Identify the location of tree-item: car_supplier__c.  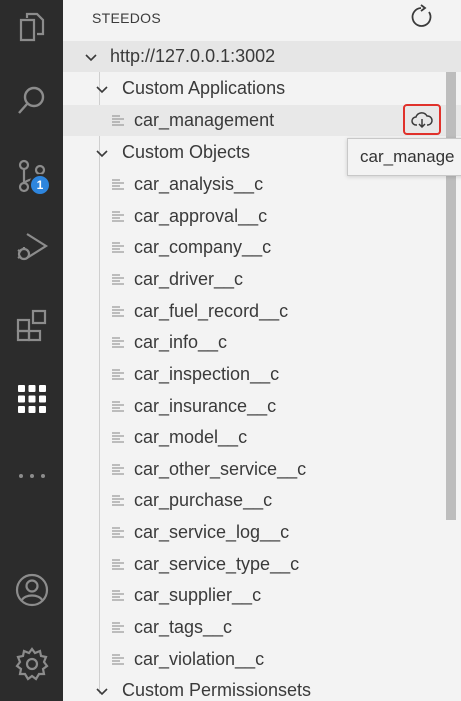
(262, 595).